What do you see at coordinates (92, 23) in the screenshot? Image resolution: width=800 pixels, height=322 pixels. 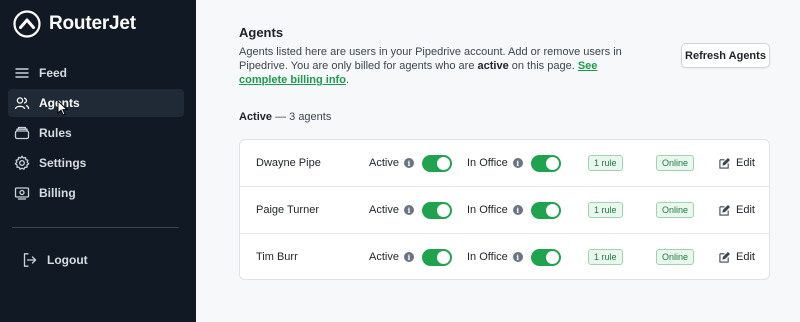 I see `brand-name: RouterJet` at bounding box center [92, 23].